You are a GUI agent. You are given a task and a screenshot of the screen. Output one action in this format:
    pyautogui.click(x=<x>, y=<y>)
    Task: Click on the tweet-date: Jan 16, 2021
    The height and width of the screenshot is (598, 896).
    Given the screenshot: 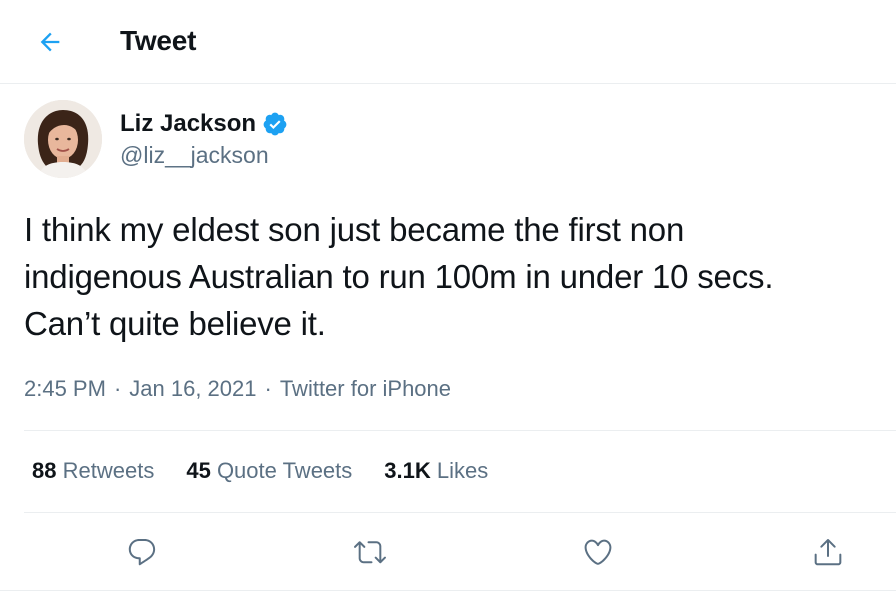 What is the action you would take?
    pyautogui.click(x=192, y=389)
    